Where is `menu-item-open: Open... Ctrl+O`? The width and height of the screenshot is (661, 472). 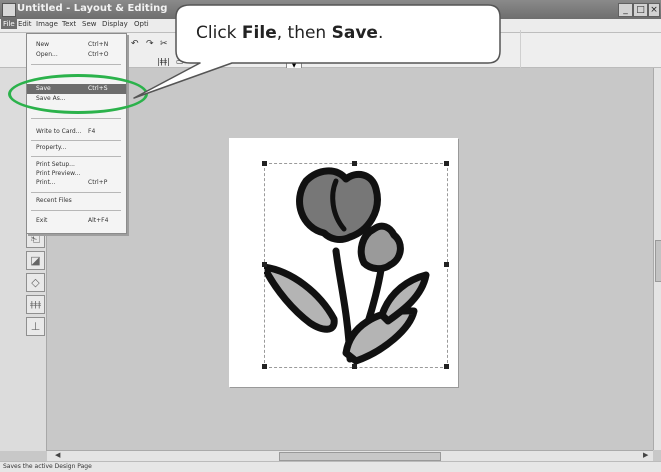
menu-item-open: Open... Ctrl+O is located at coordinates (76, 55).